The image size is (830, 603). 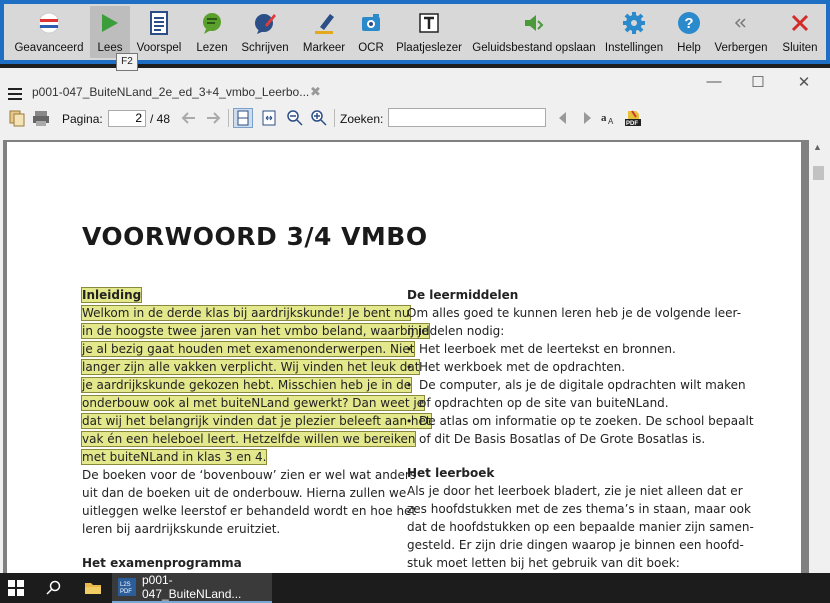 What do you see at coordinates (127, 118) in the screenshot?
I see `page-number-input: 2` at bounding box center [127, 118].